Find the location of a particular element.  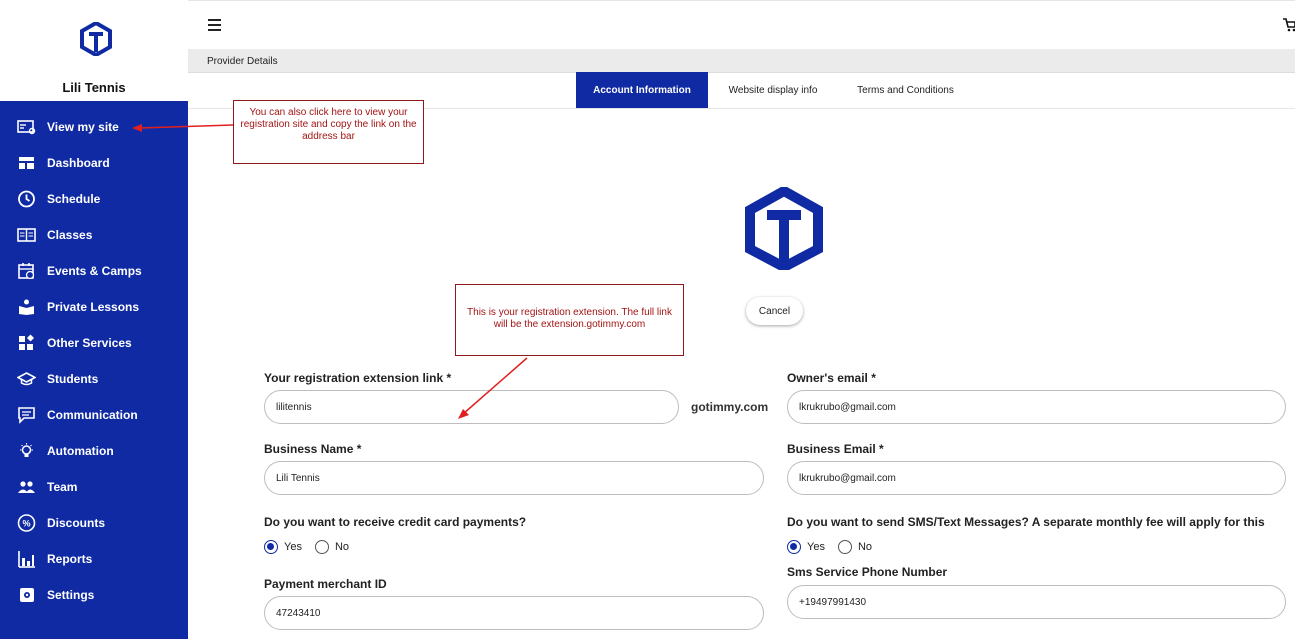

sidebar-item-label: Settings is located at coordinates (71, 595).